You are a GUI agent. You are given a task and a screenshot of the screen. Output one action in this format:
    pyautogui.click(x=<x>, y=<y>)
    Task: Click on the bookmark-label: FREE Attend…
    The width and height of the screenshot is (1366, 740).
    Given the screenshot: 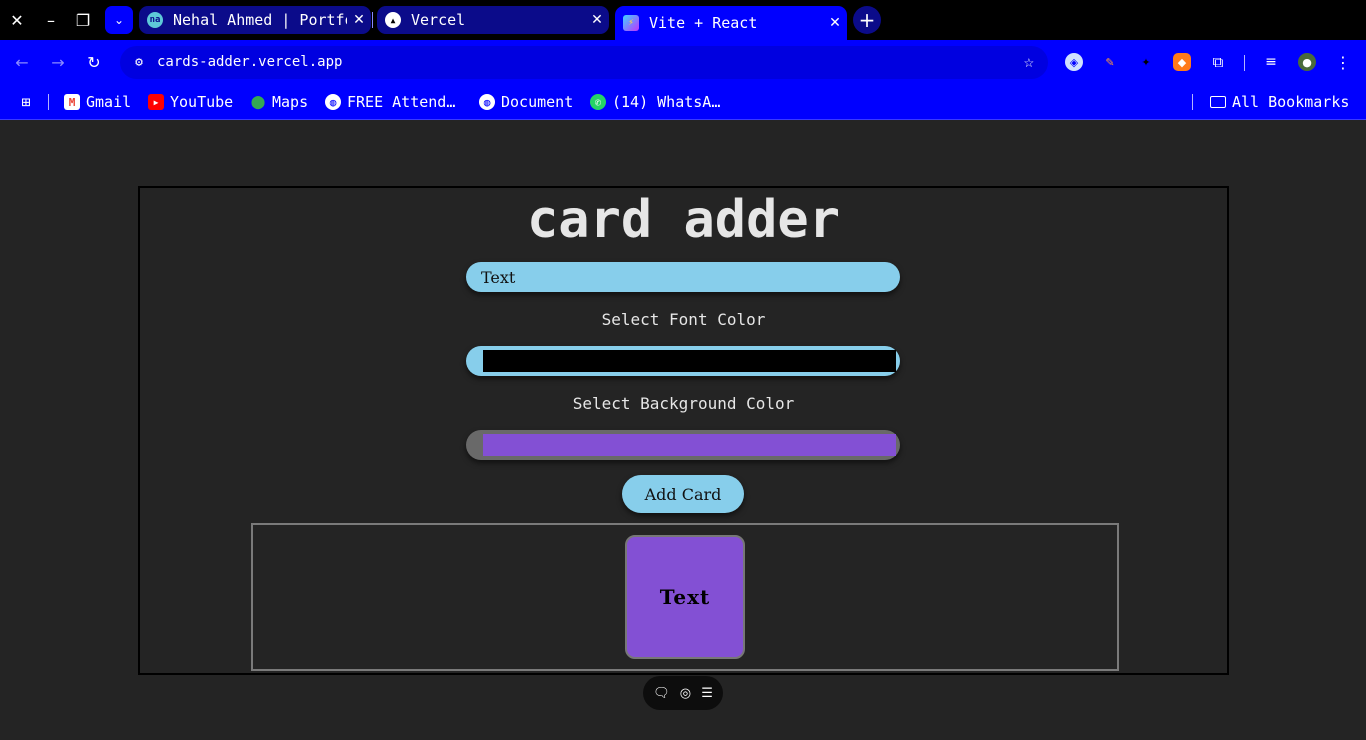 What is the action you would take?
    pyautogui.click(x=401, y=102)
    